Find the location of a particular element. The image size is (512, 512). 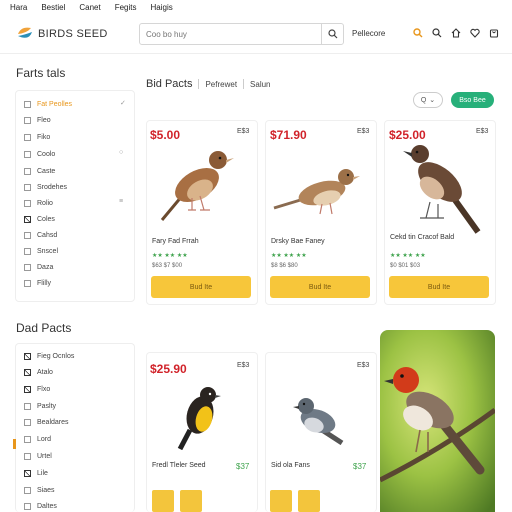

filter-option: Fat Peolles ✓ is located at coordinates (75, 104).